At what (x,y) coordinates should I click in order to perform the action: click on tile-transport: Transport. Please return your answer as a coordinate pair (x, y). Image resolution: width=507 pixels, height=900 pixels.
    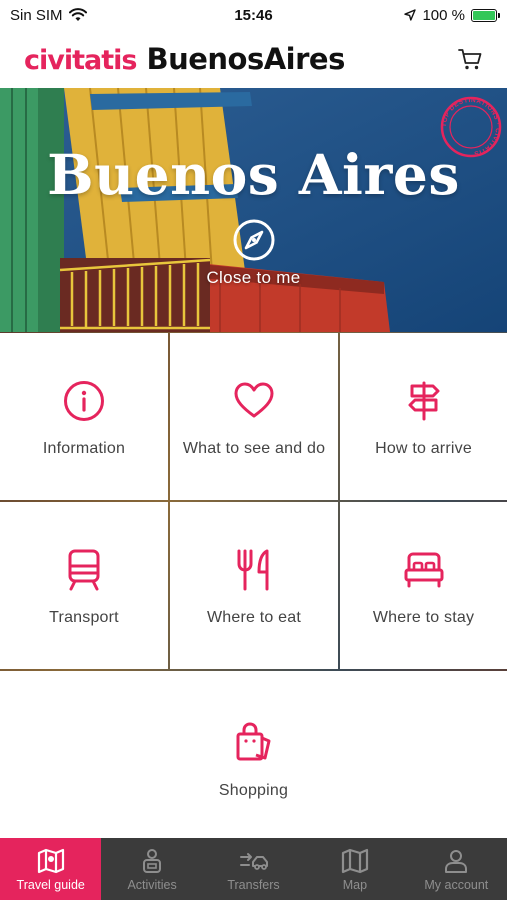
    Looking at the image, I should click on (84, 585).